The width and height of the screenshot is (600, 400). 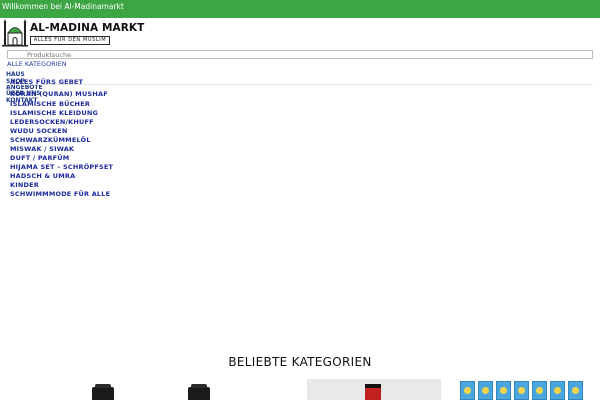 What do you see at coordinates (60, 194) in the screenshot?
I see `category-link: SCHWIMMMODE FÜR ALLE` at bounding box center [60, 194].